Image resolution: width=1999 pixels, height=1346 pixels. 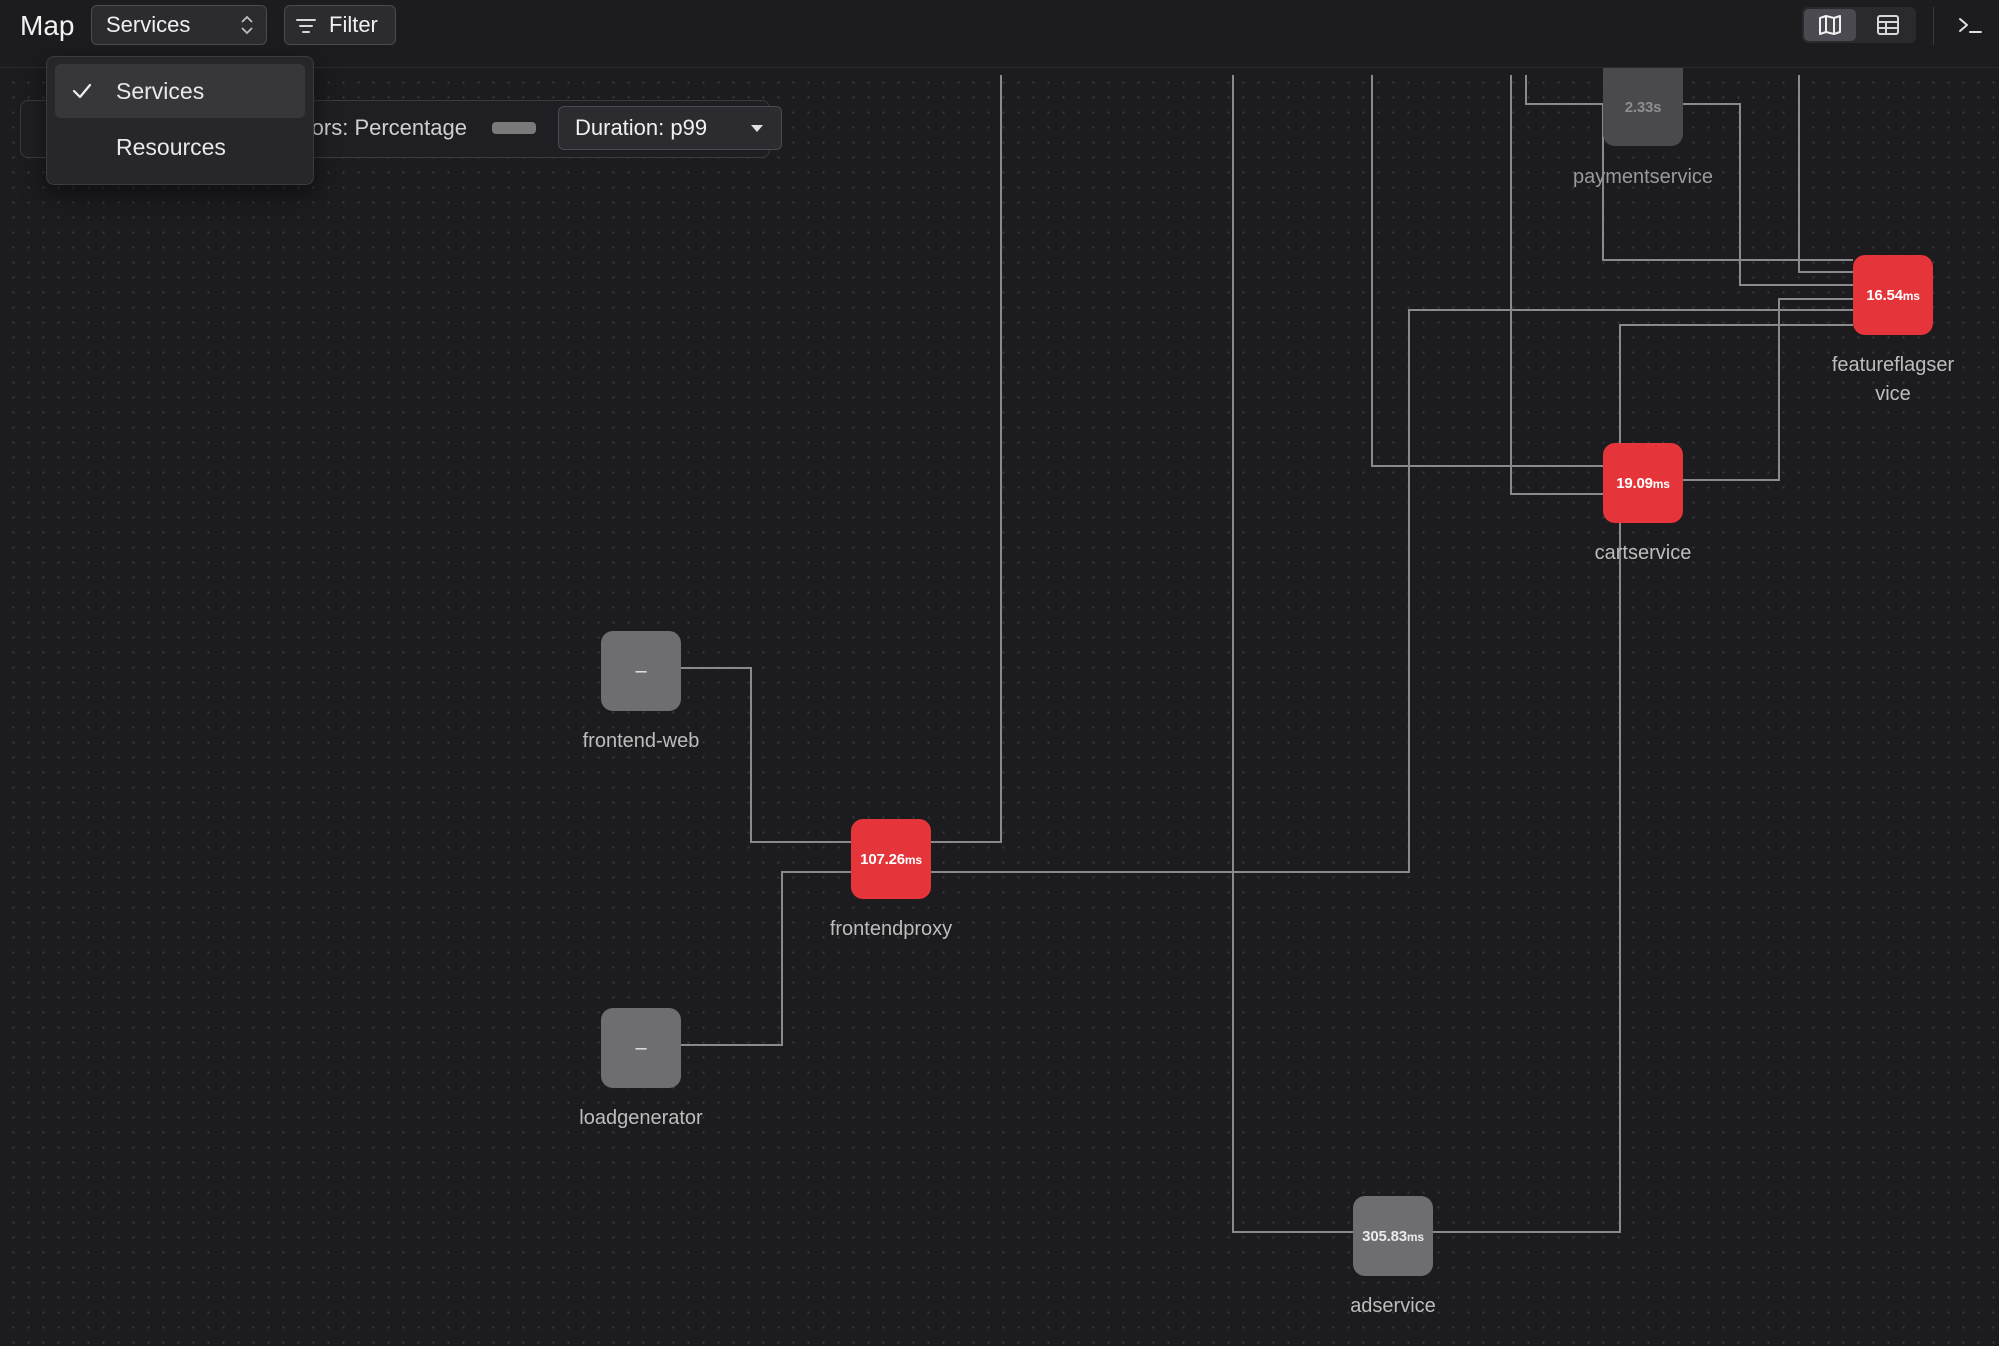 I want to click on node-label-frontendproxy: frontendproxy, so click(x=891, y=929).